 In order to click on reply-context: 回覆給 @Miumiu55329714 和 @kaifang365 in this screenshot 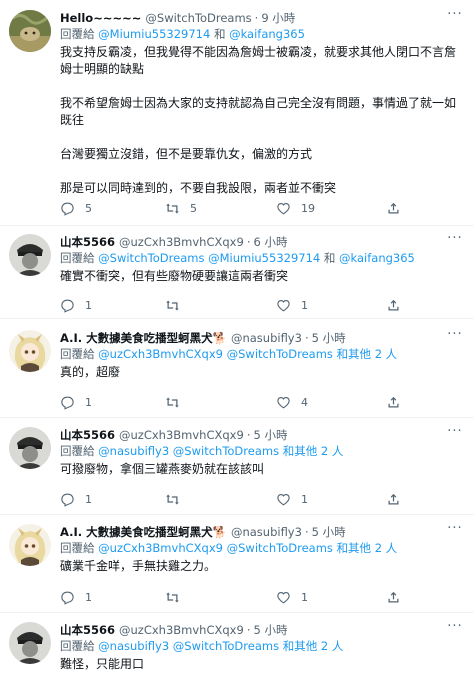, I will do `click(263, 34)`.